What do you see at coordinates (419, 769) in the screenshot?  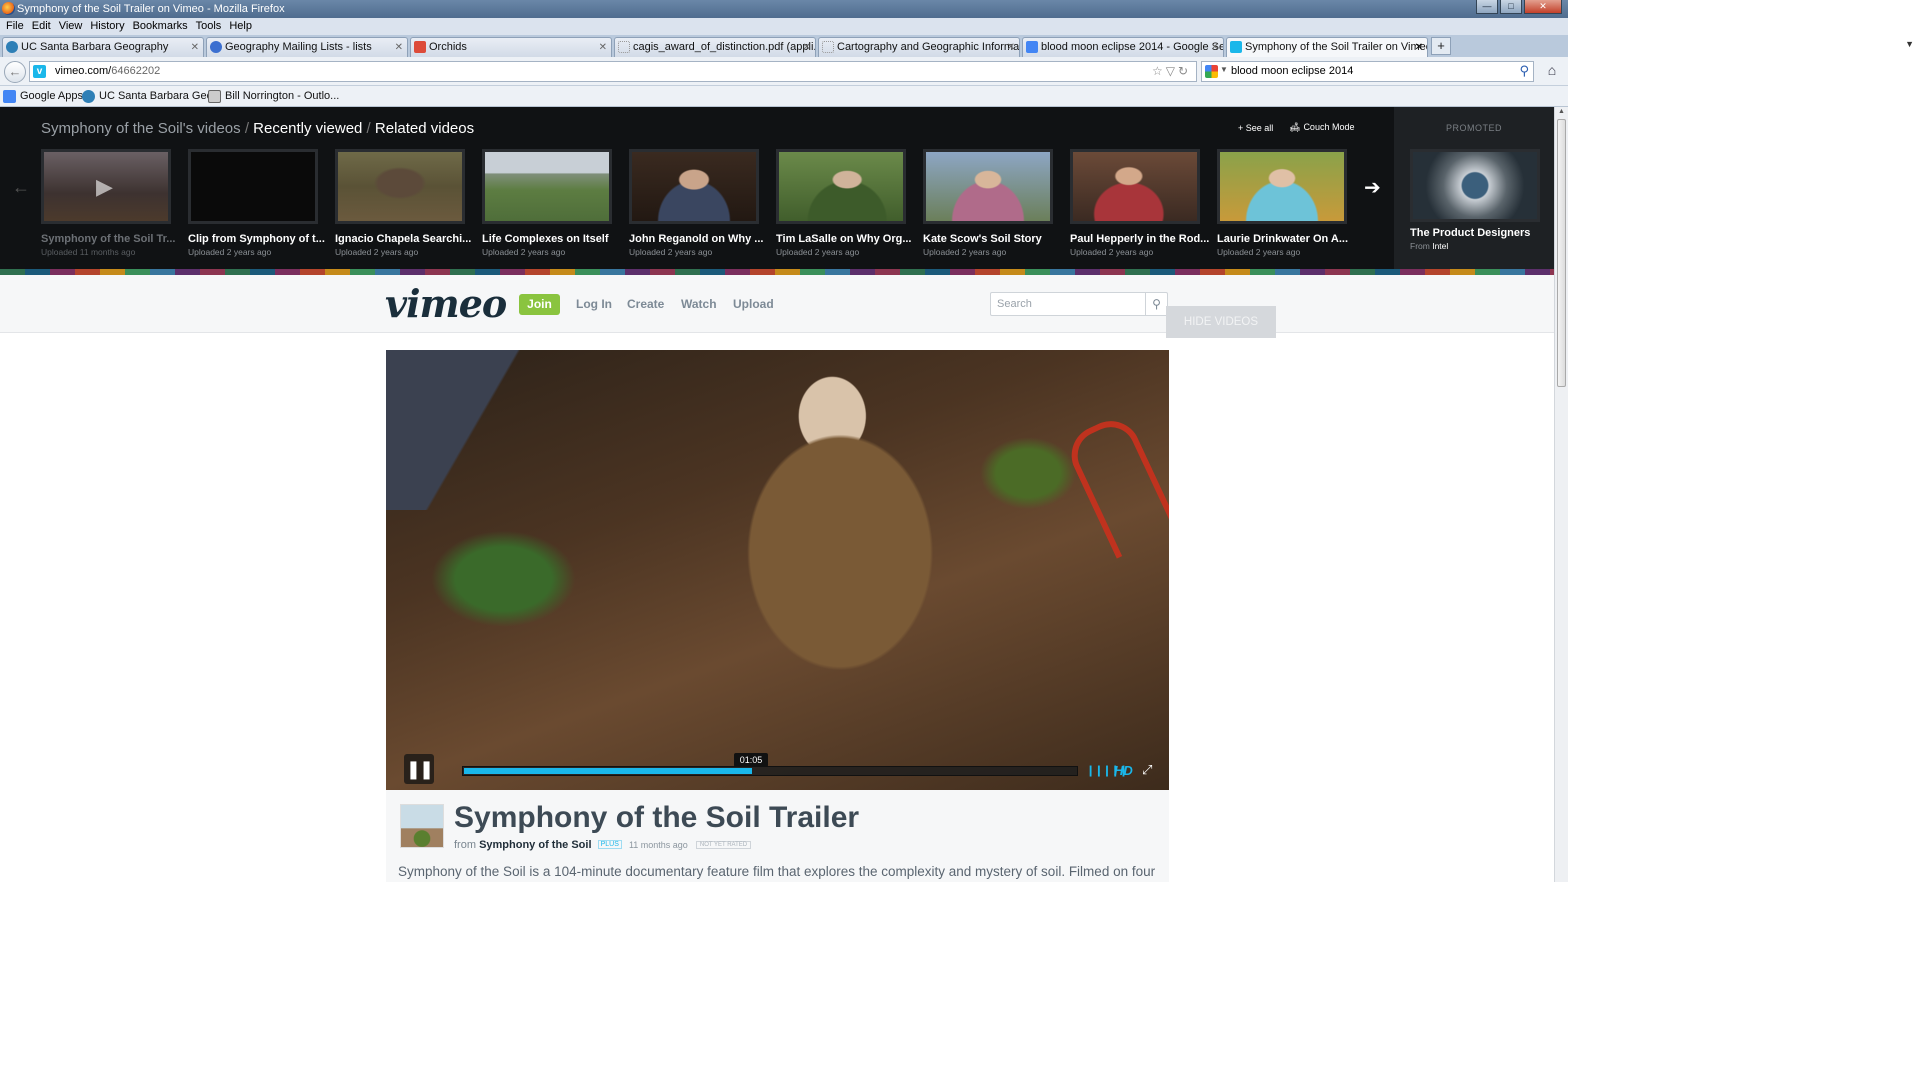 I see `pause-button: ❚❚` at bounding box center [419, 769].